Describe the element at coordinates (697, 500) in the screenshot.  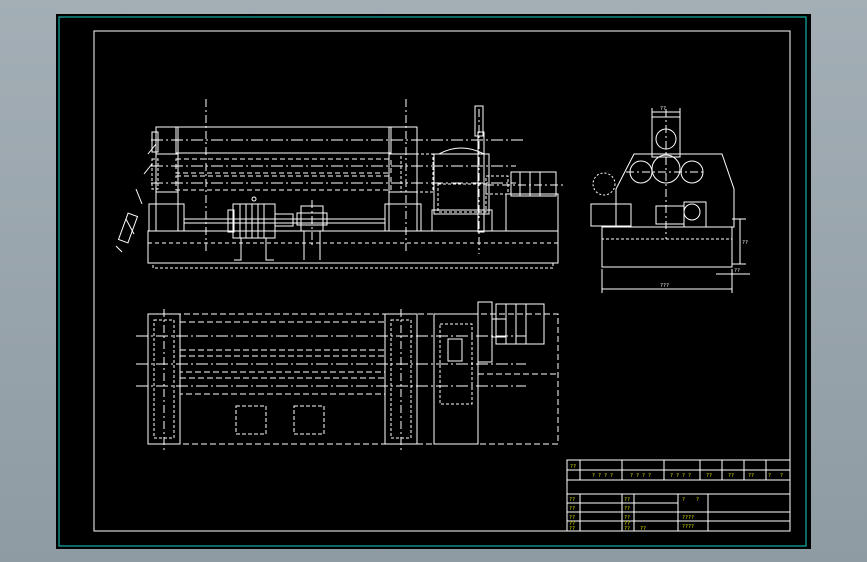
I see `tb-name-1: ?` at that location.